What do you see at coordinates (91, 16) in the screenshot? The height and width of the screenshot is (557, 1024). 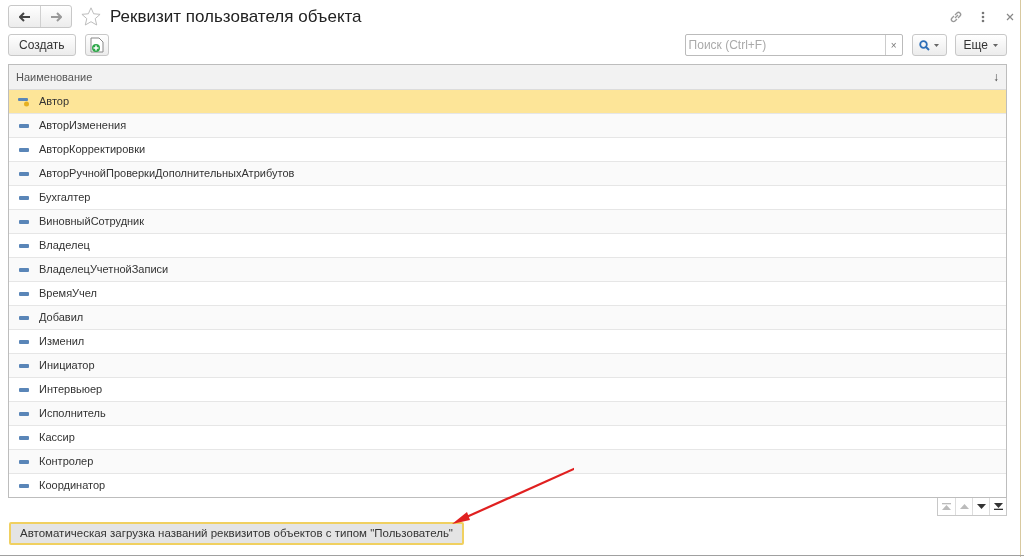 I see `star-icon` at bounding box center [91, 16].